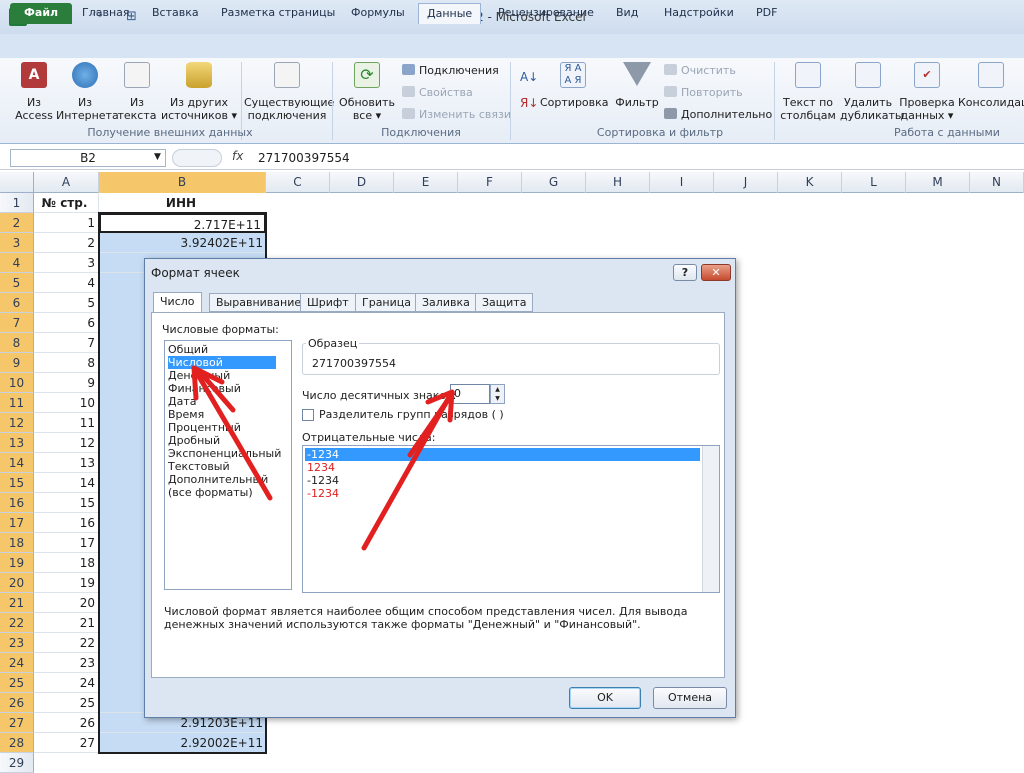 The height and width of the screenshot is (773, 1024). Describe the element at coordinates (437, 93) in the screenshot. I see `properties-button: Свойства` at that location.